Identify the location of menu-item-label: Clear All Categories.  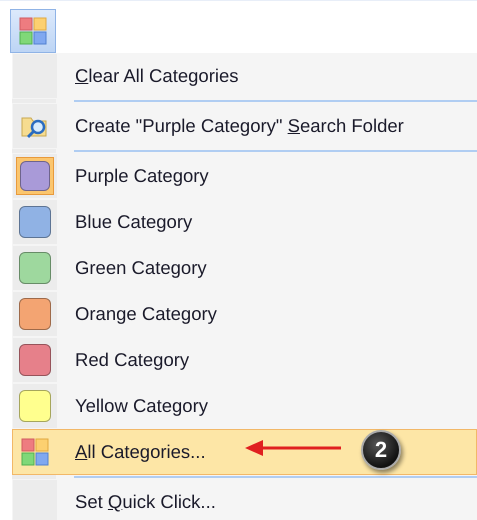
(157, 76).